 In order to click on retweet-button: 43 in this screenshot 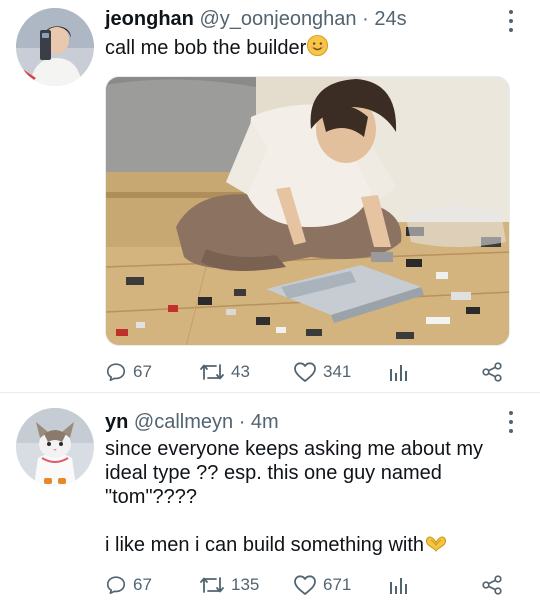, I will do `click(224, 372)`.